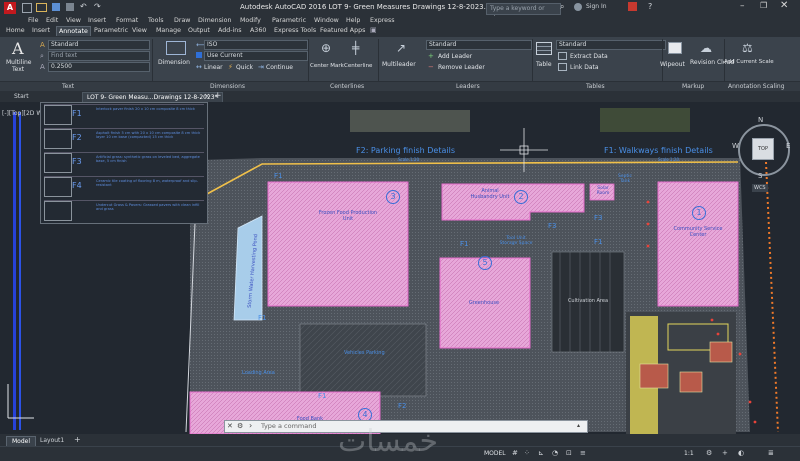 This screenshot has height=461, width=800. What do you see at coordinates (698, 244) in the screenshot?
I see `building-community-center` at bounding box center [698, 244].